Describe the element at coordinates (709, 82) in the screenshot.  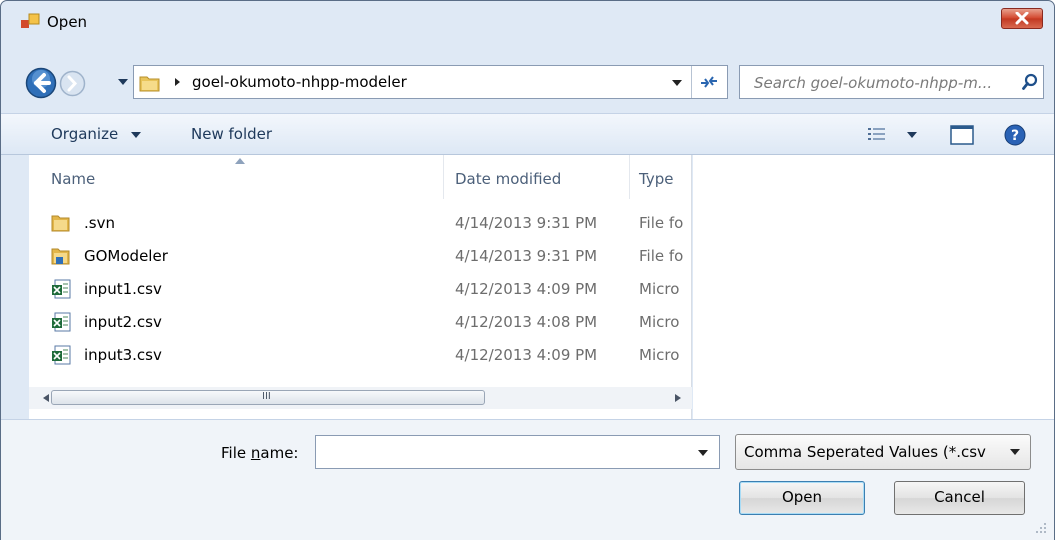
I see `refresh-icon` at that location.